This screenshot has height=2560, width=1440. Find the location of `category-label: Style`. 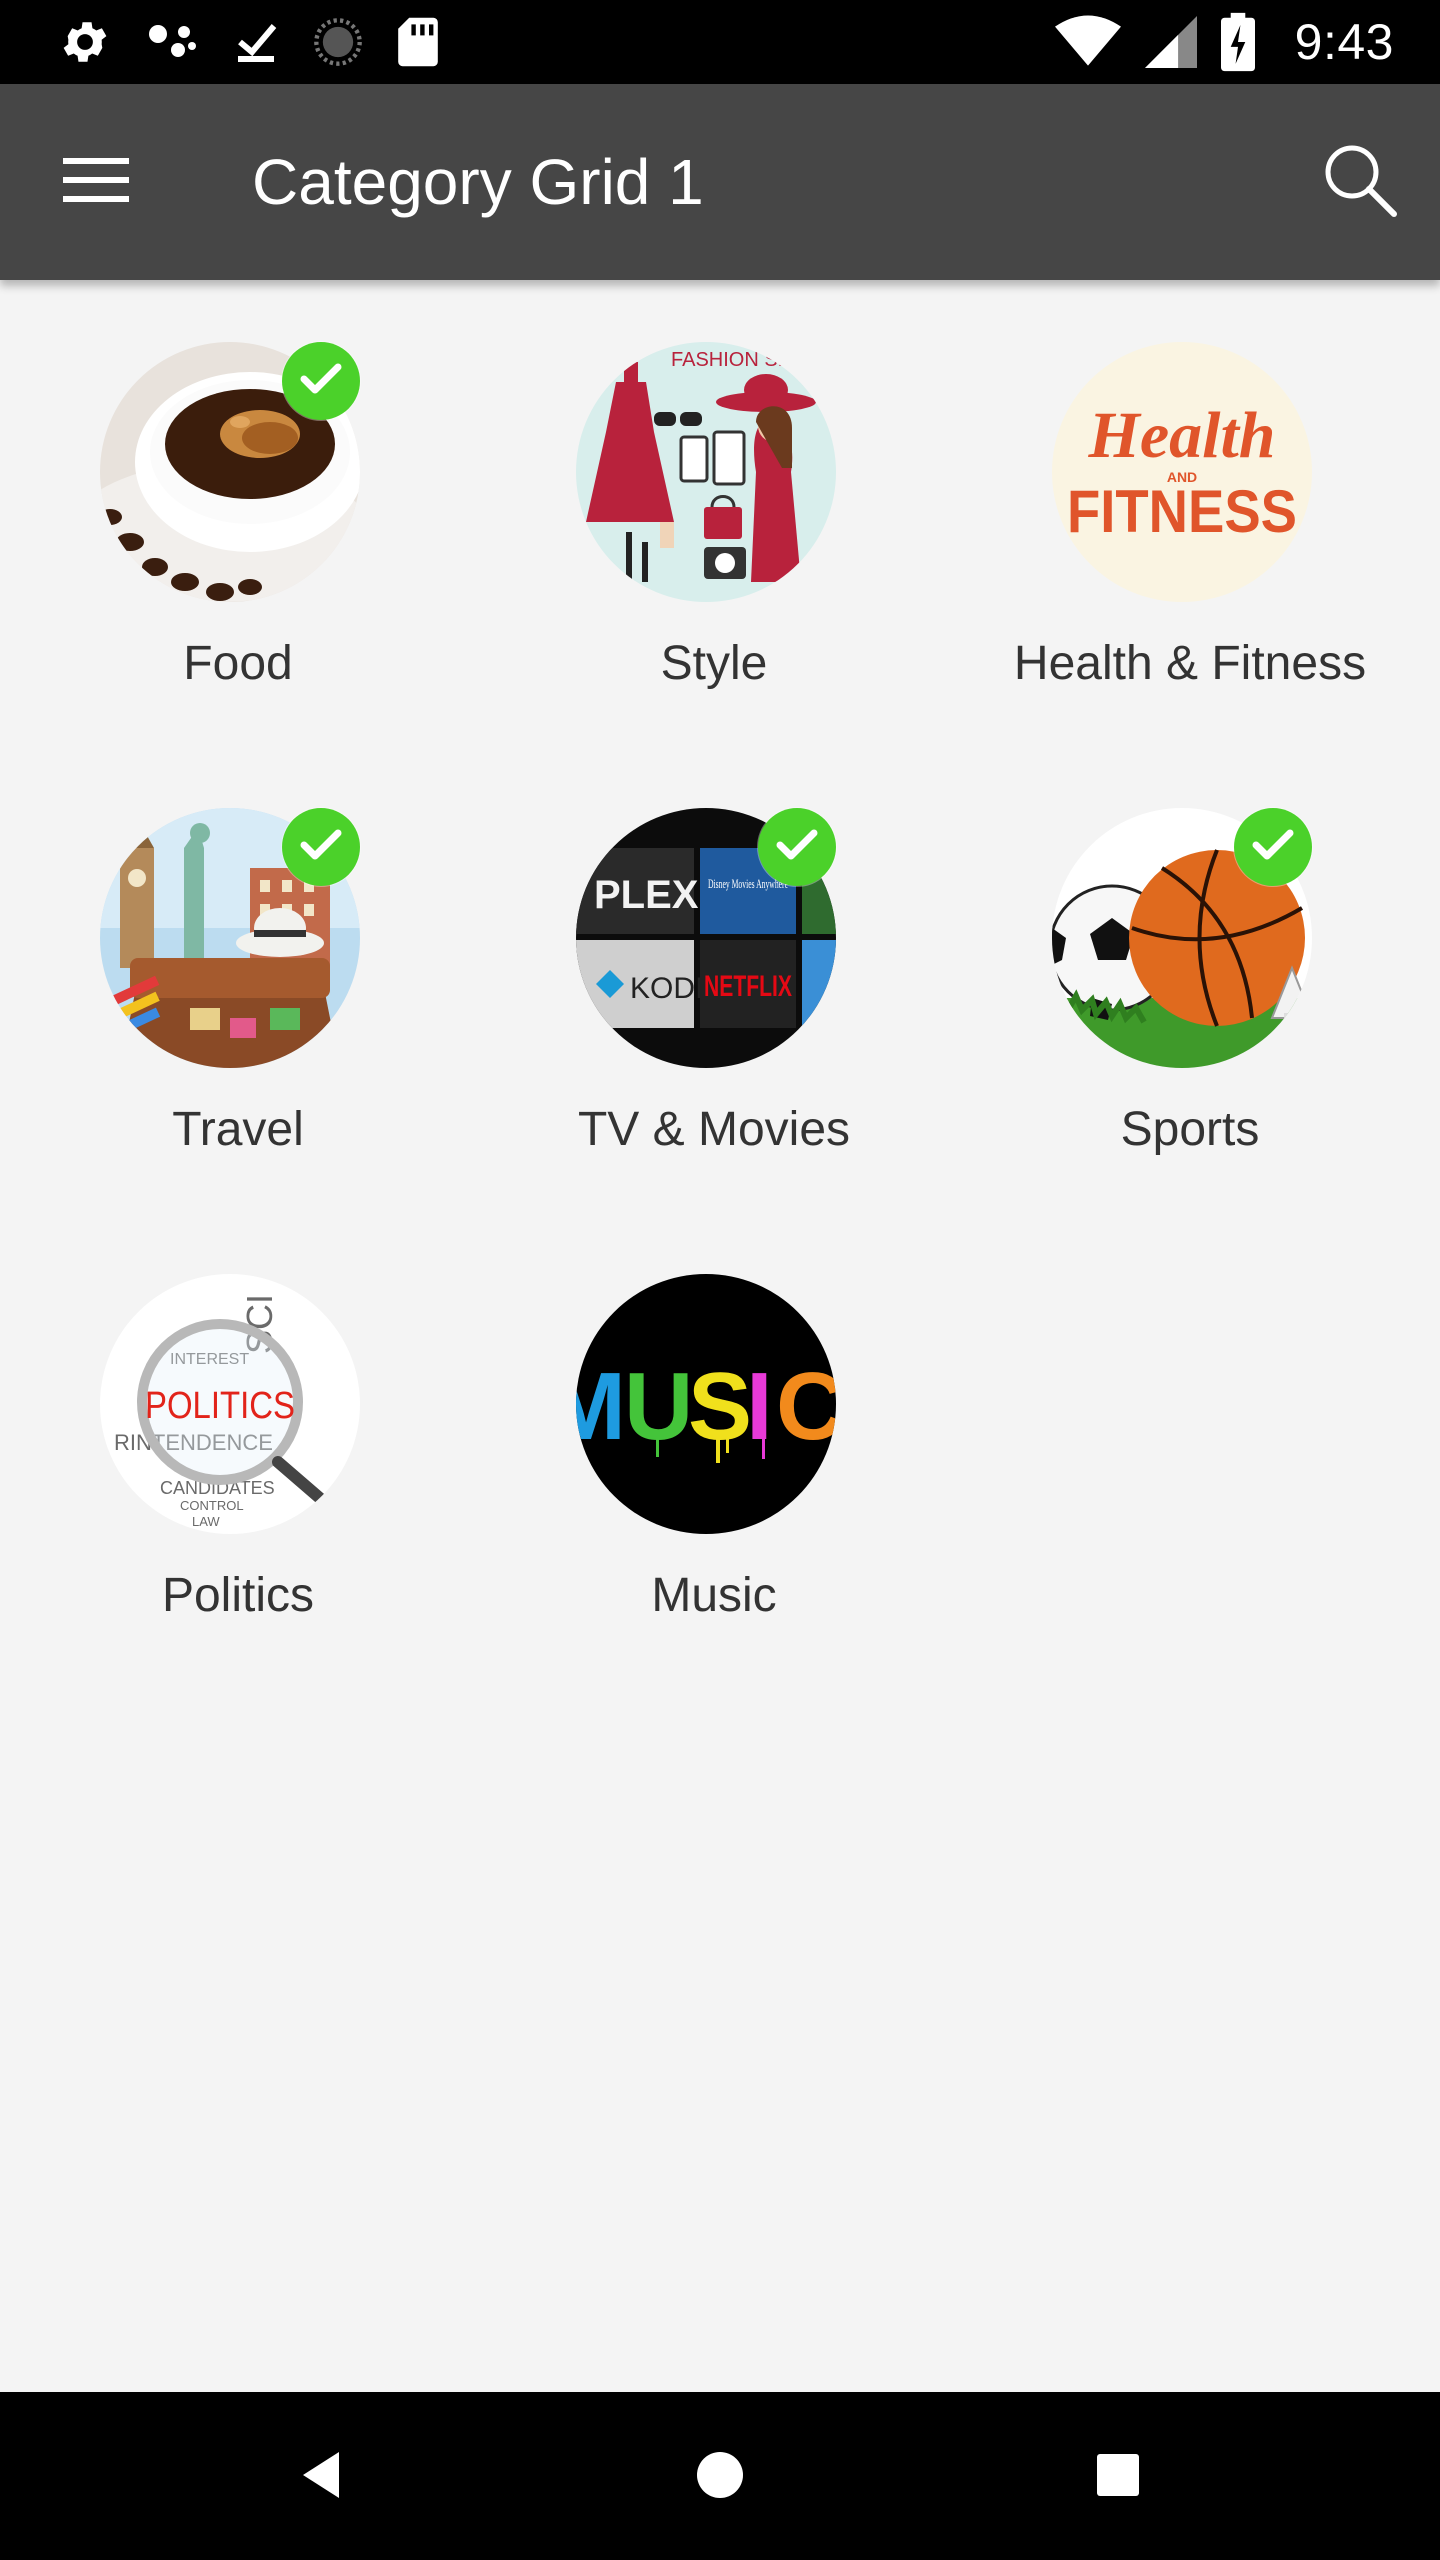

category-label: Style is located at coordinates (714, 663).